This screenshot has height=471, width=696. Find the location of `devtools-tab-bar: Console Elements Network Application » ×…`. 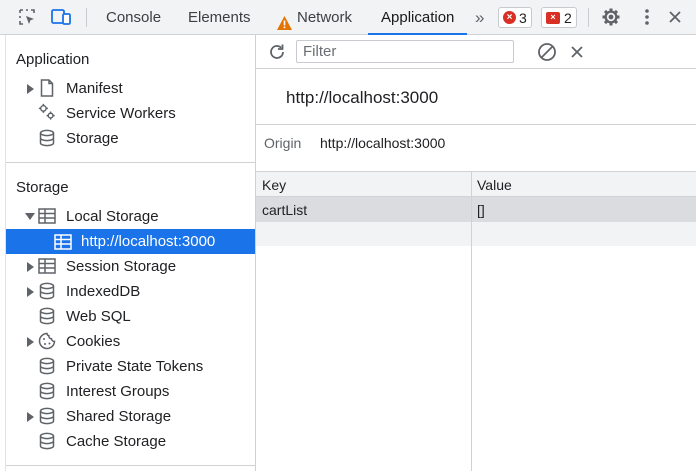

devtools-tab-bar: Console Elements Network Application » ×… is located at coordinates (348, 17).